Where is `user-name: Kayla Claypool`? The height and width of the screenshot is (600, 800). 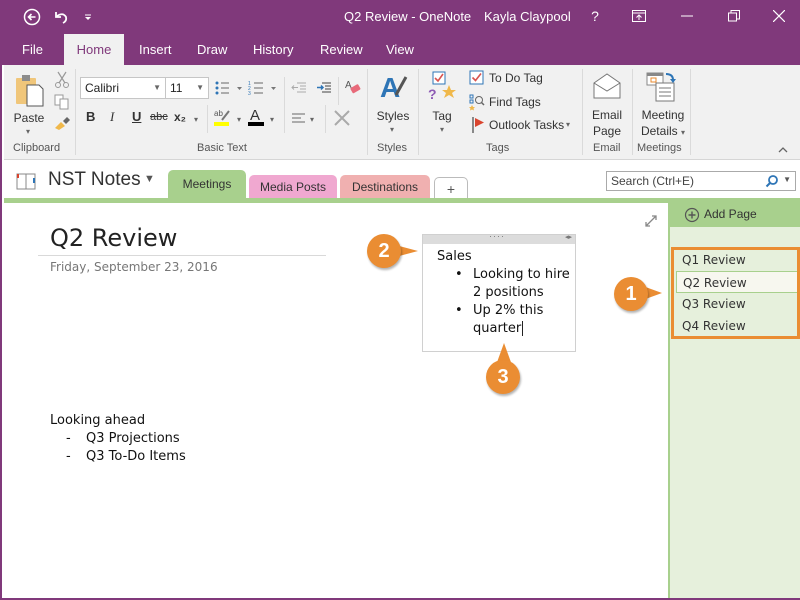 user-name: Kayla Claypool is located at coordinates (527, 16).